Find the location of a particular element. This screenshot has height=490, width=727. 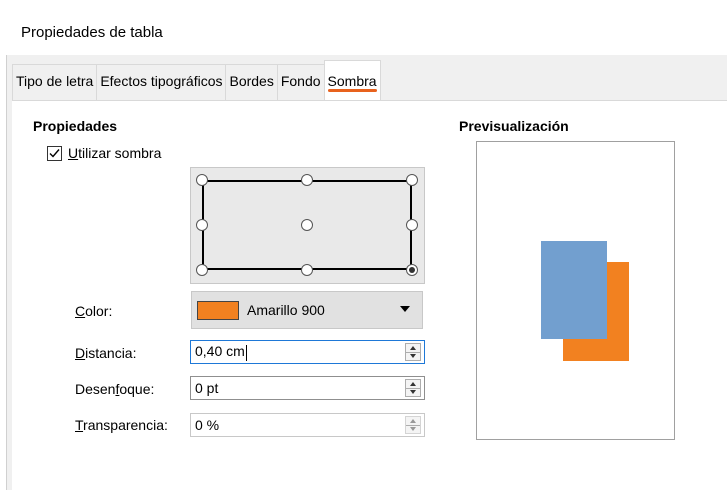

tab-borders: Bordes is located at coordinates (251, 82).